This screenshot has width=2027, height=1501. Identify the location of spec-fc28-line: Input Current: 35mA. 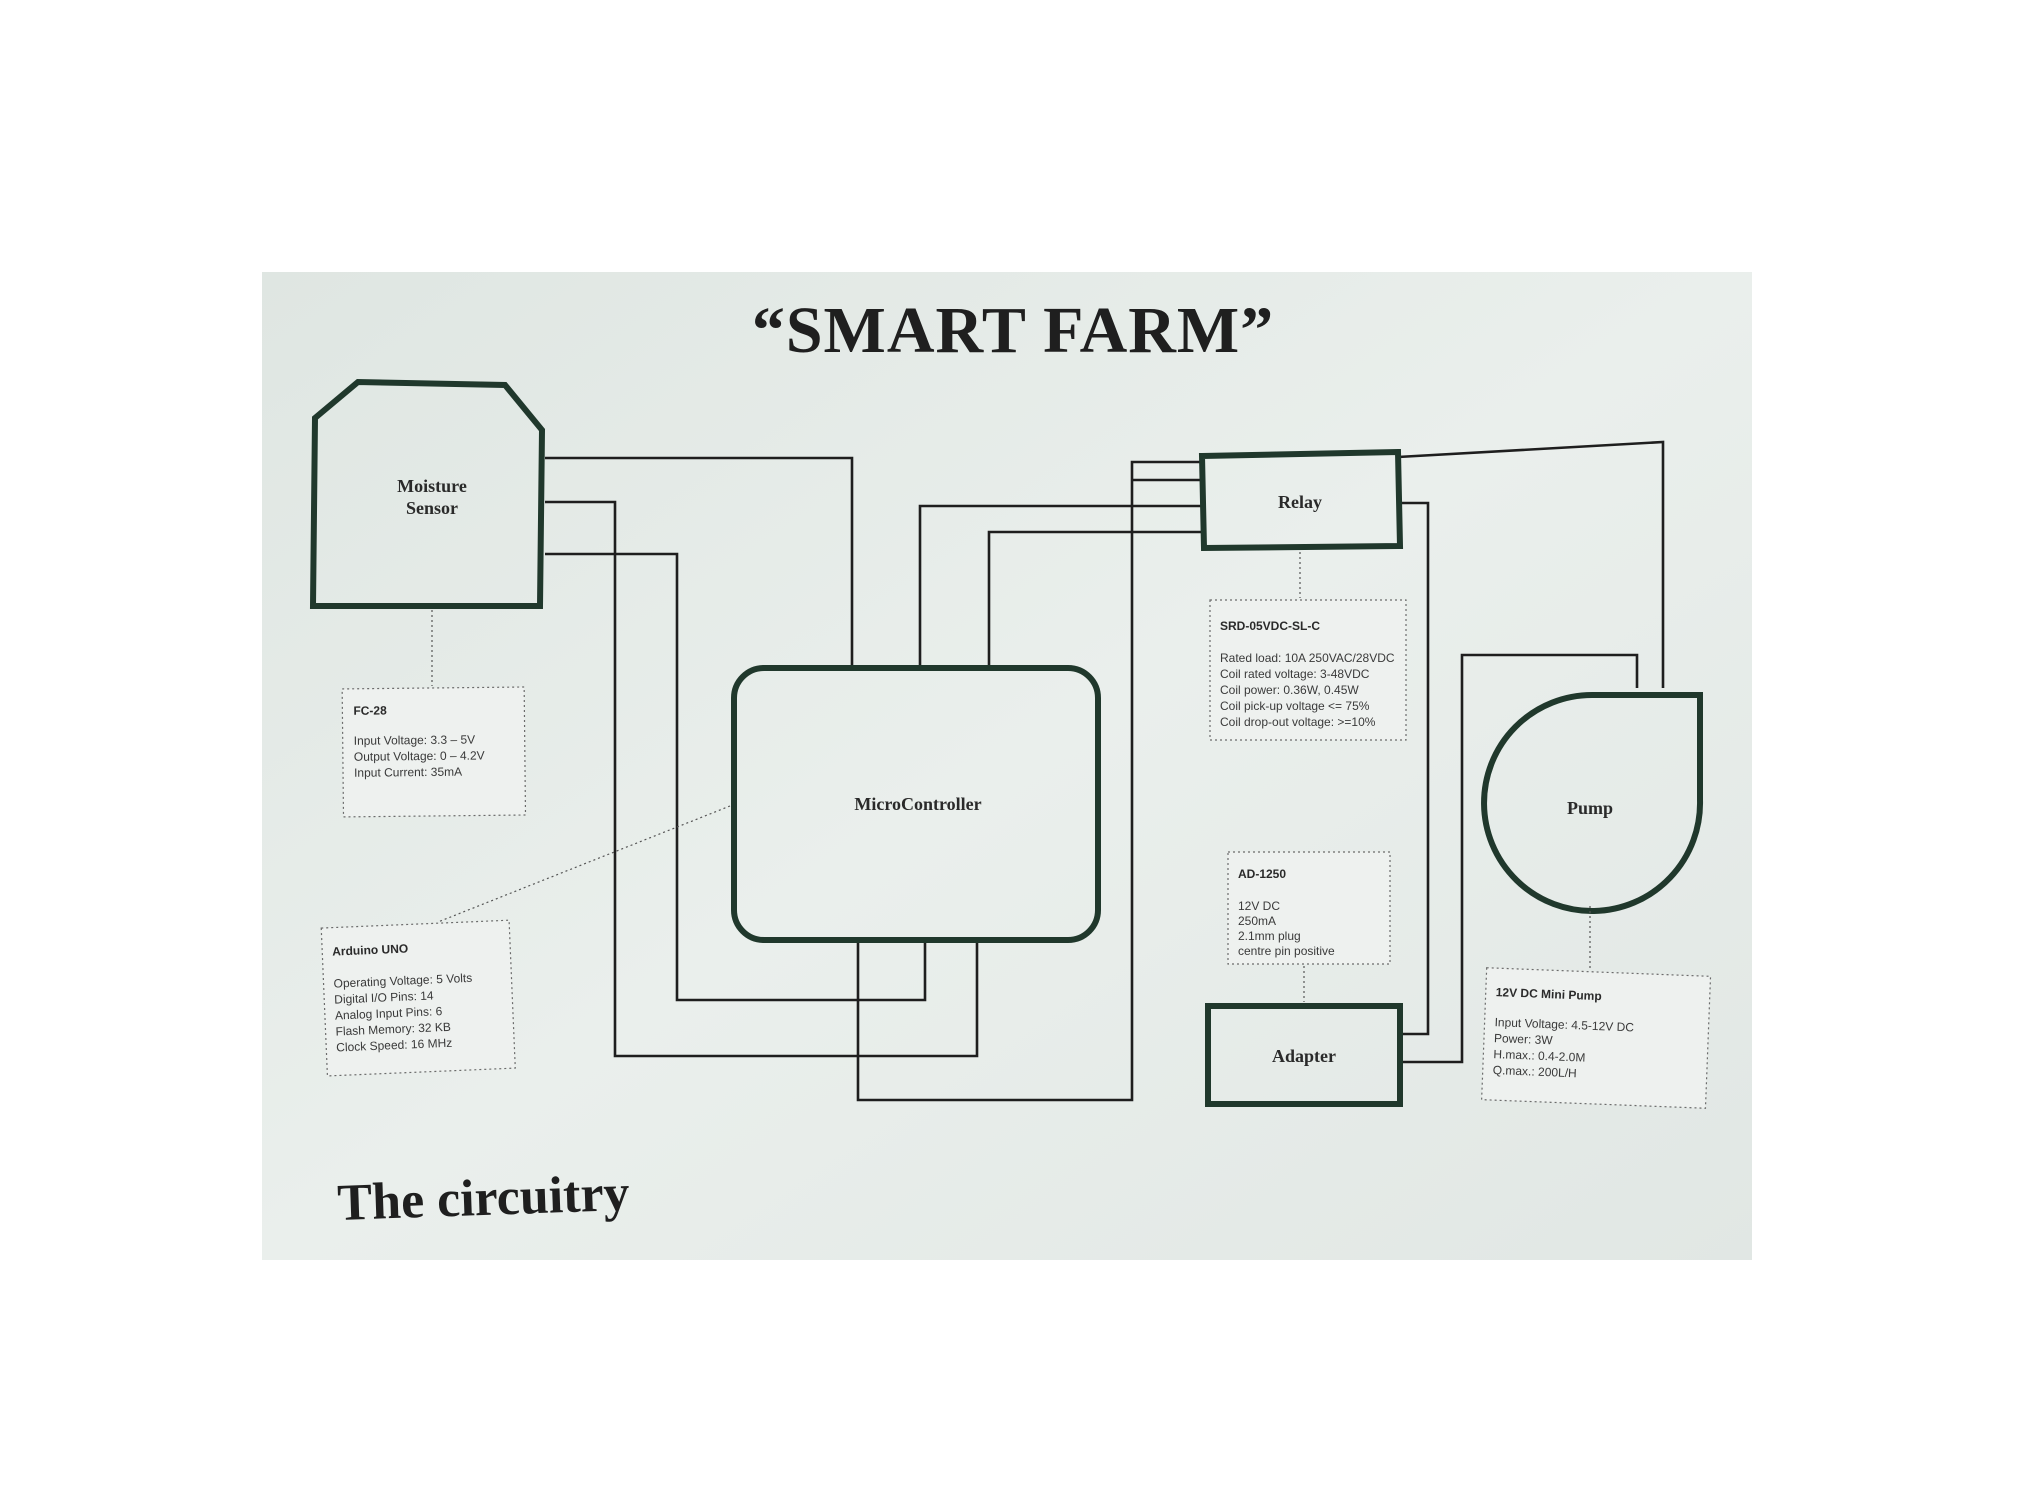
(408, 772).